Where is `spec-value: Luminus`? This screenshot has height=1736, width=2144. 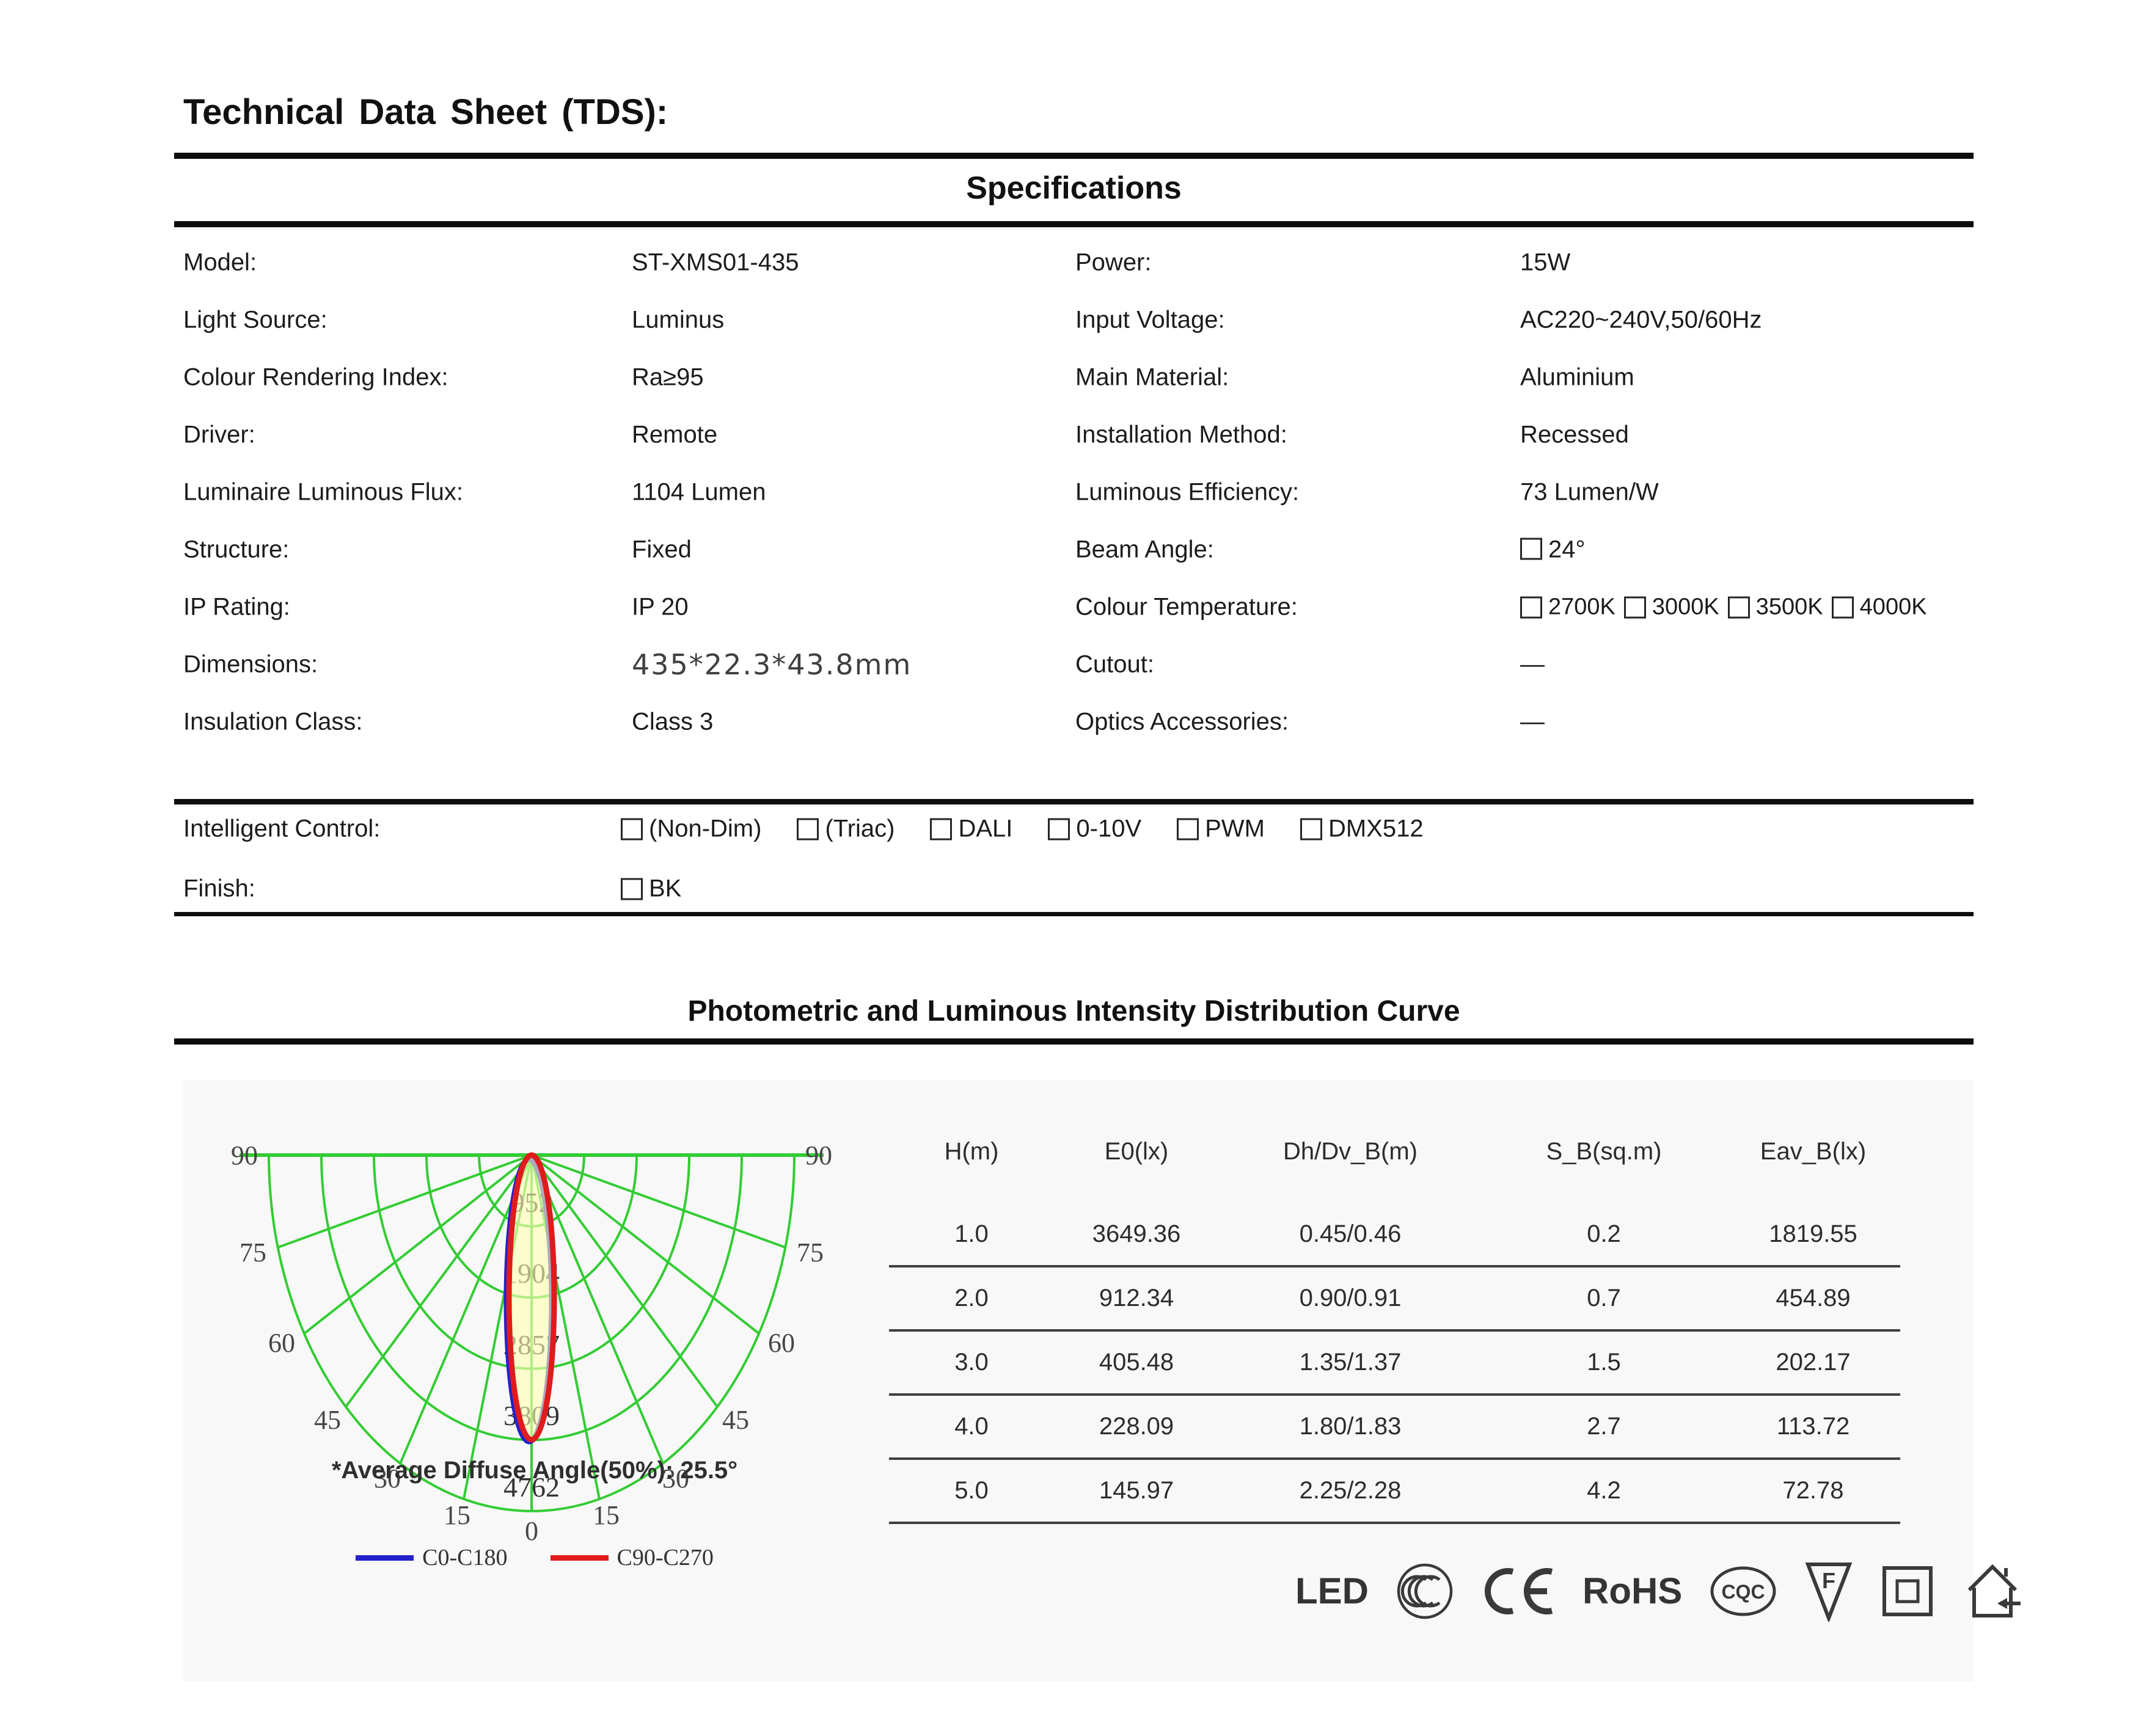
spec-value: Luminus is located at coordinates (679, 320).